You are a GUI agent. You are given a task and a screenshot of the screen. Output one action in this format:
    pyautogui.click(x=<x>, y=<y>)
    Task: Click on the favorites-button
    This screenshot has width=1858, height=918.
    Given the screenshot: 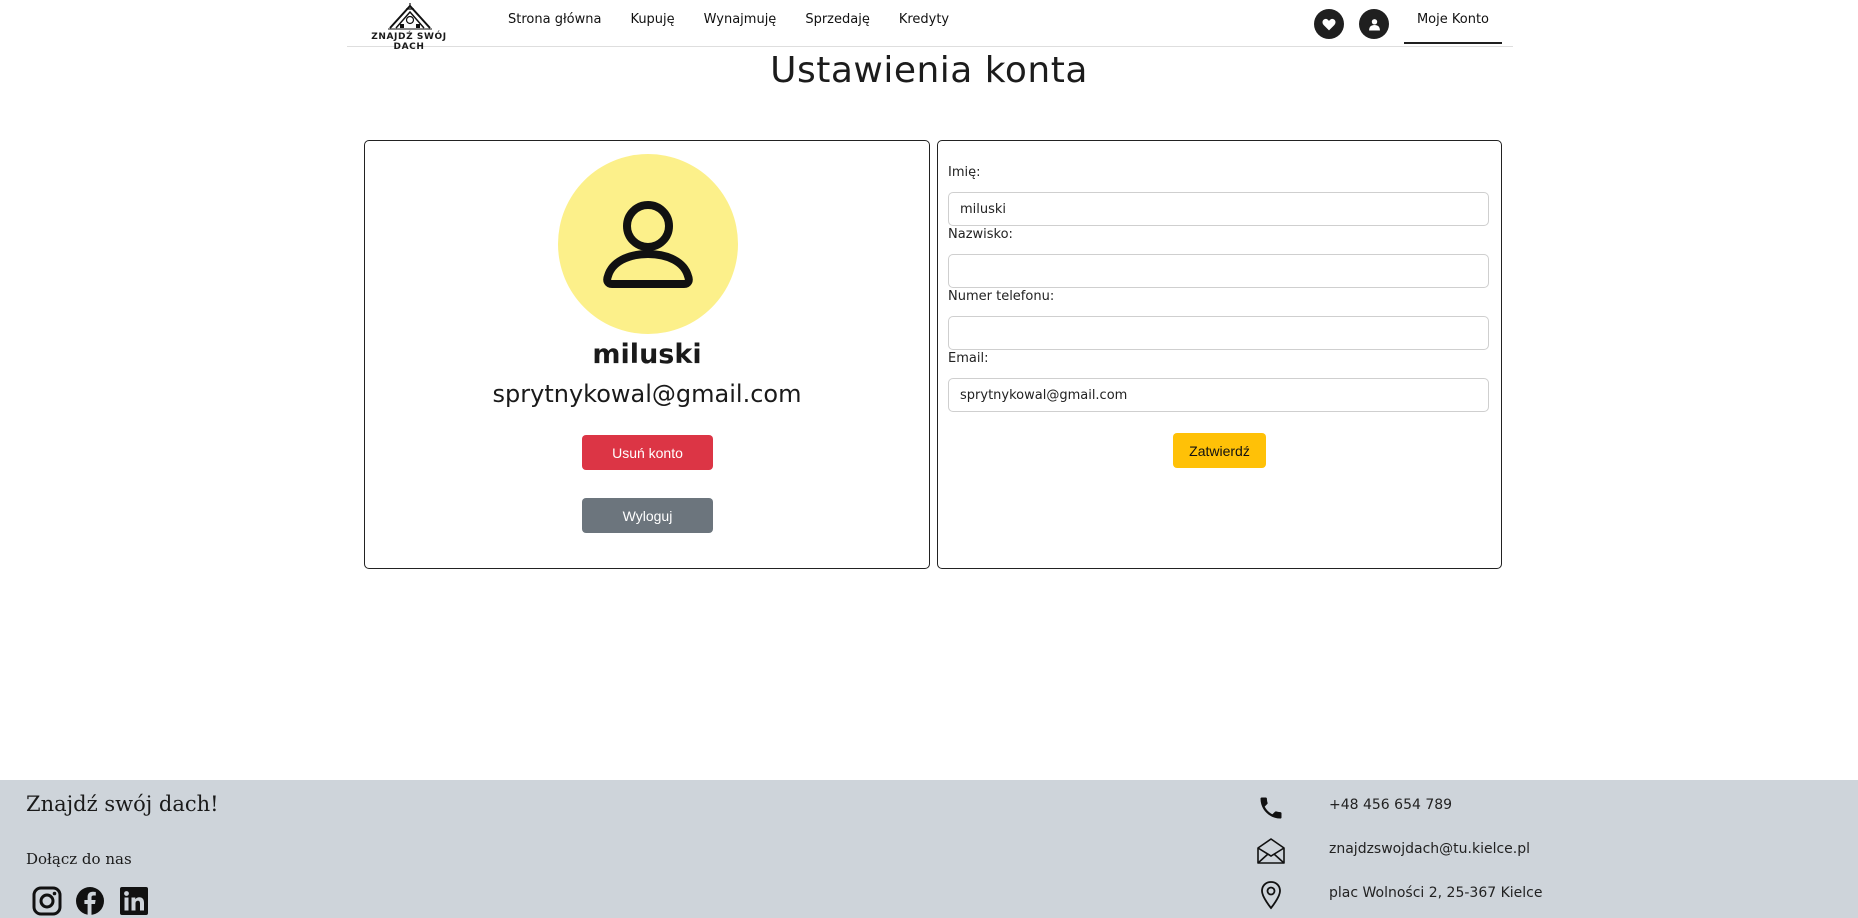 What is the action you would take?
    pyautogui.click(x=1329, y=24)
    